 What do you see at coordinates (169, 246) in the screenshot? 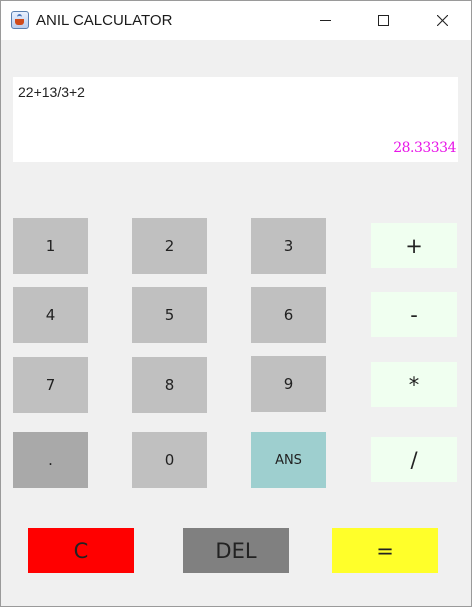
I see `key-2: 2` at bounding box center [169, 246].